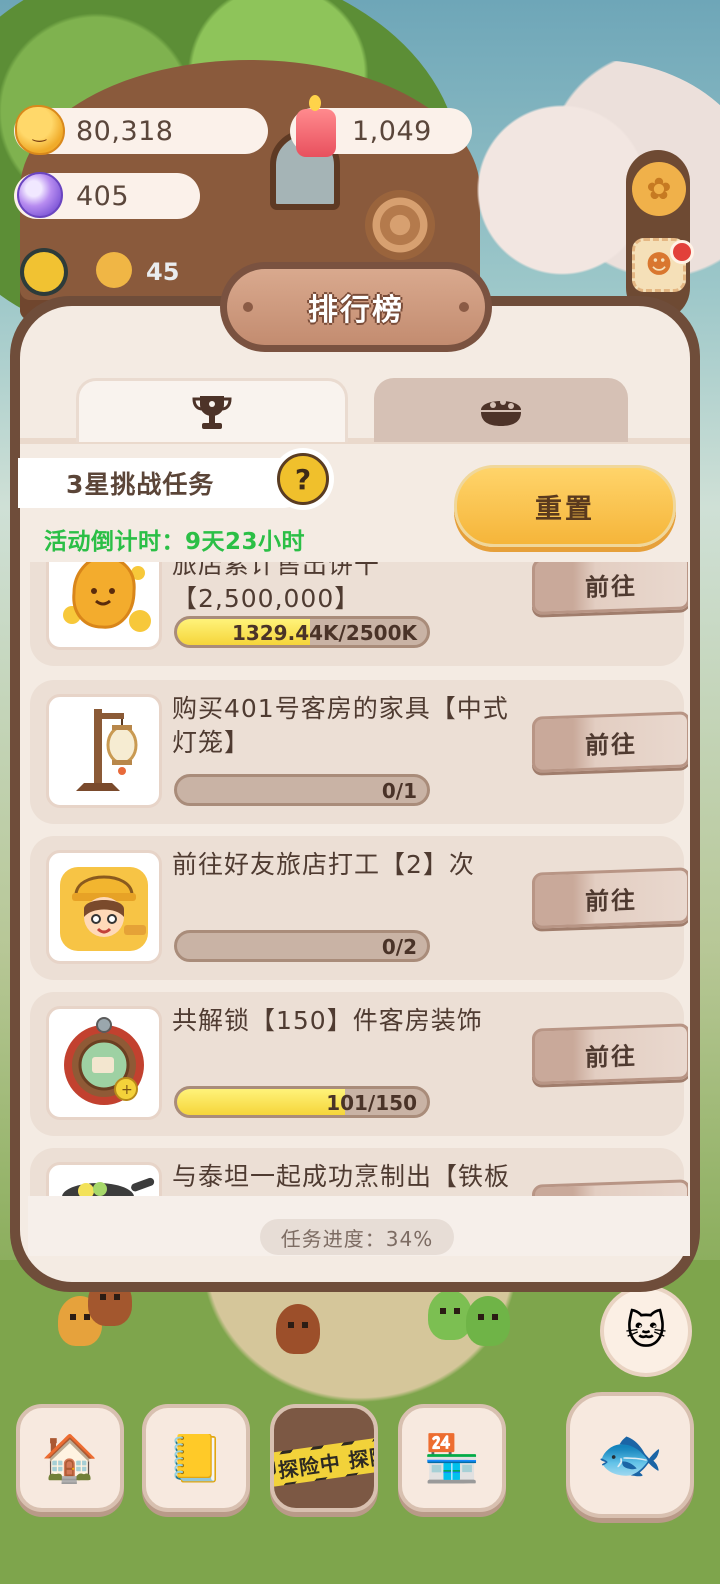 This screenshot has width=720, height=1584. I want to click on trophy-icon, so click(212, 412).